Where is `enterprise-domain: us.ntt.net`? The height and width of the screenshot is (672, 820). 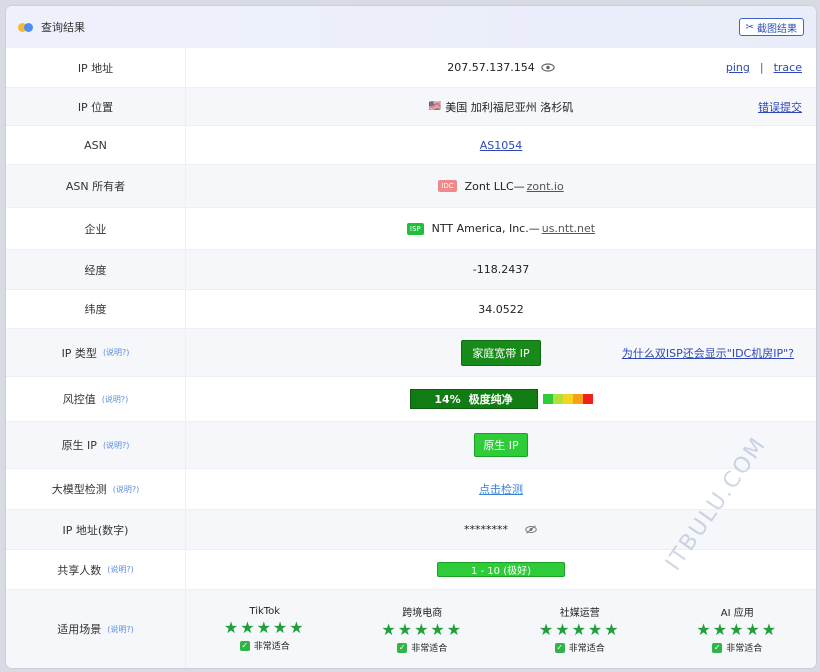 enterprise-domain: us.ntt.net is located at coordinates (568, 228).